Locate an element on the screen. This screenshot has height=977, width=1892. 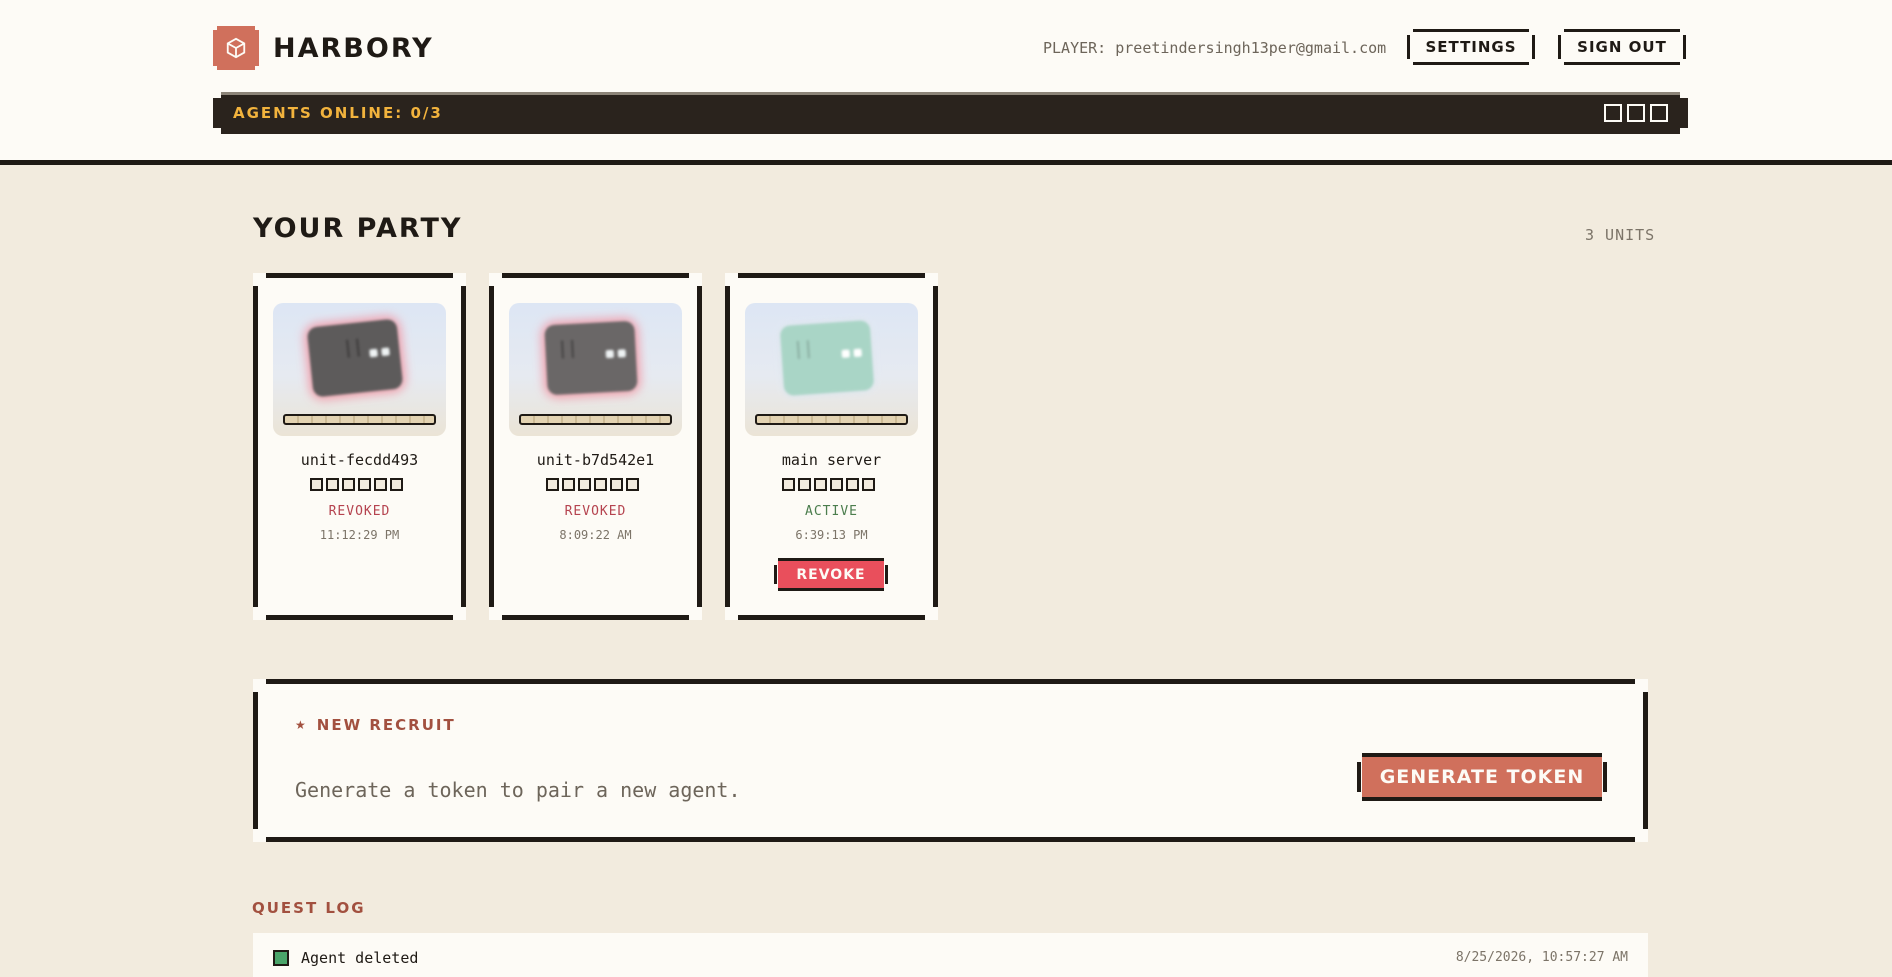
status-bar: AGENTS ONLINE: 0/3 is located at coordinates (950, 113).